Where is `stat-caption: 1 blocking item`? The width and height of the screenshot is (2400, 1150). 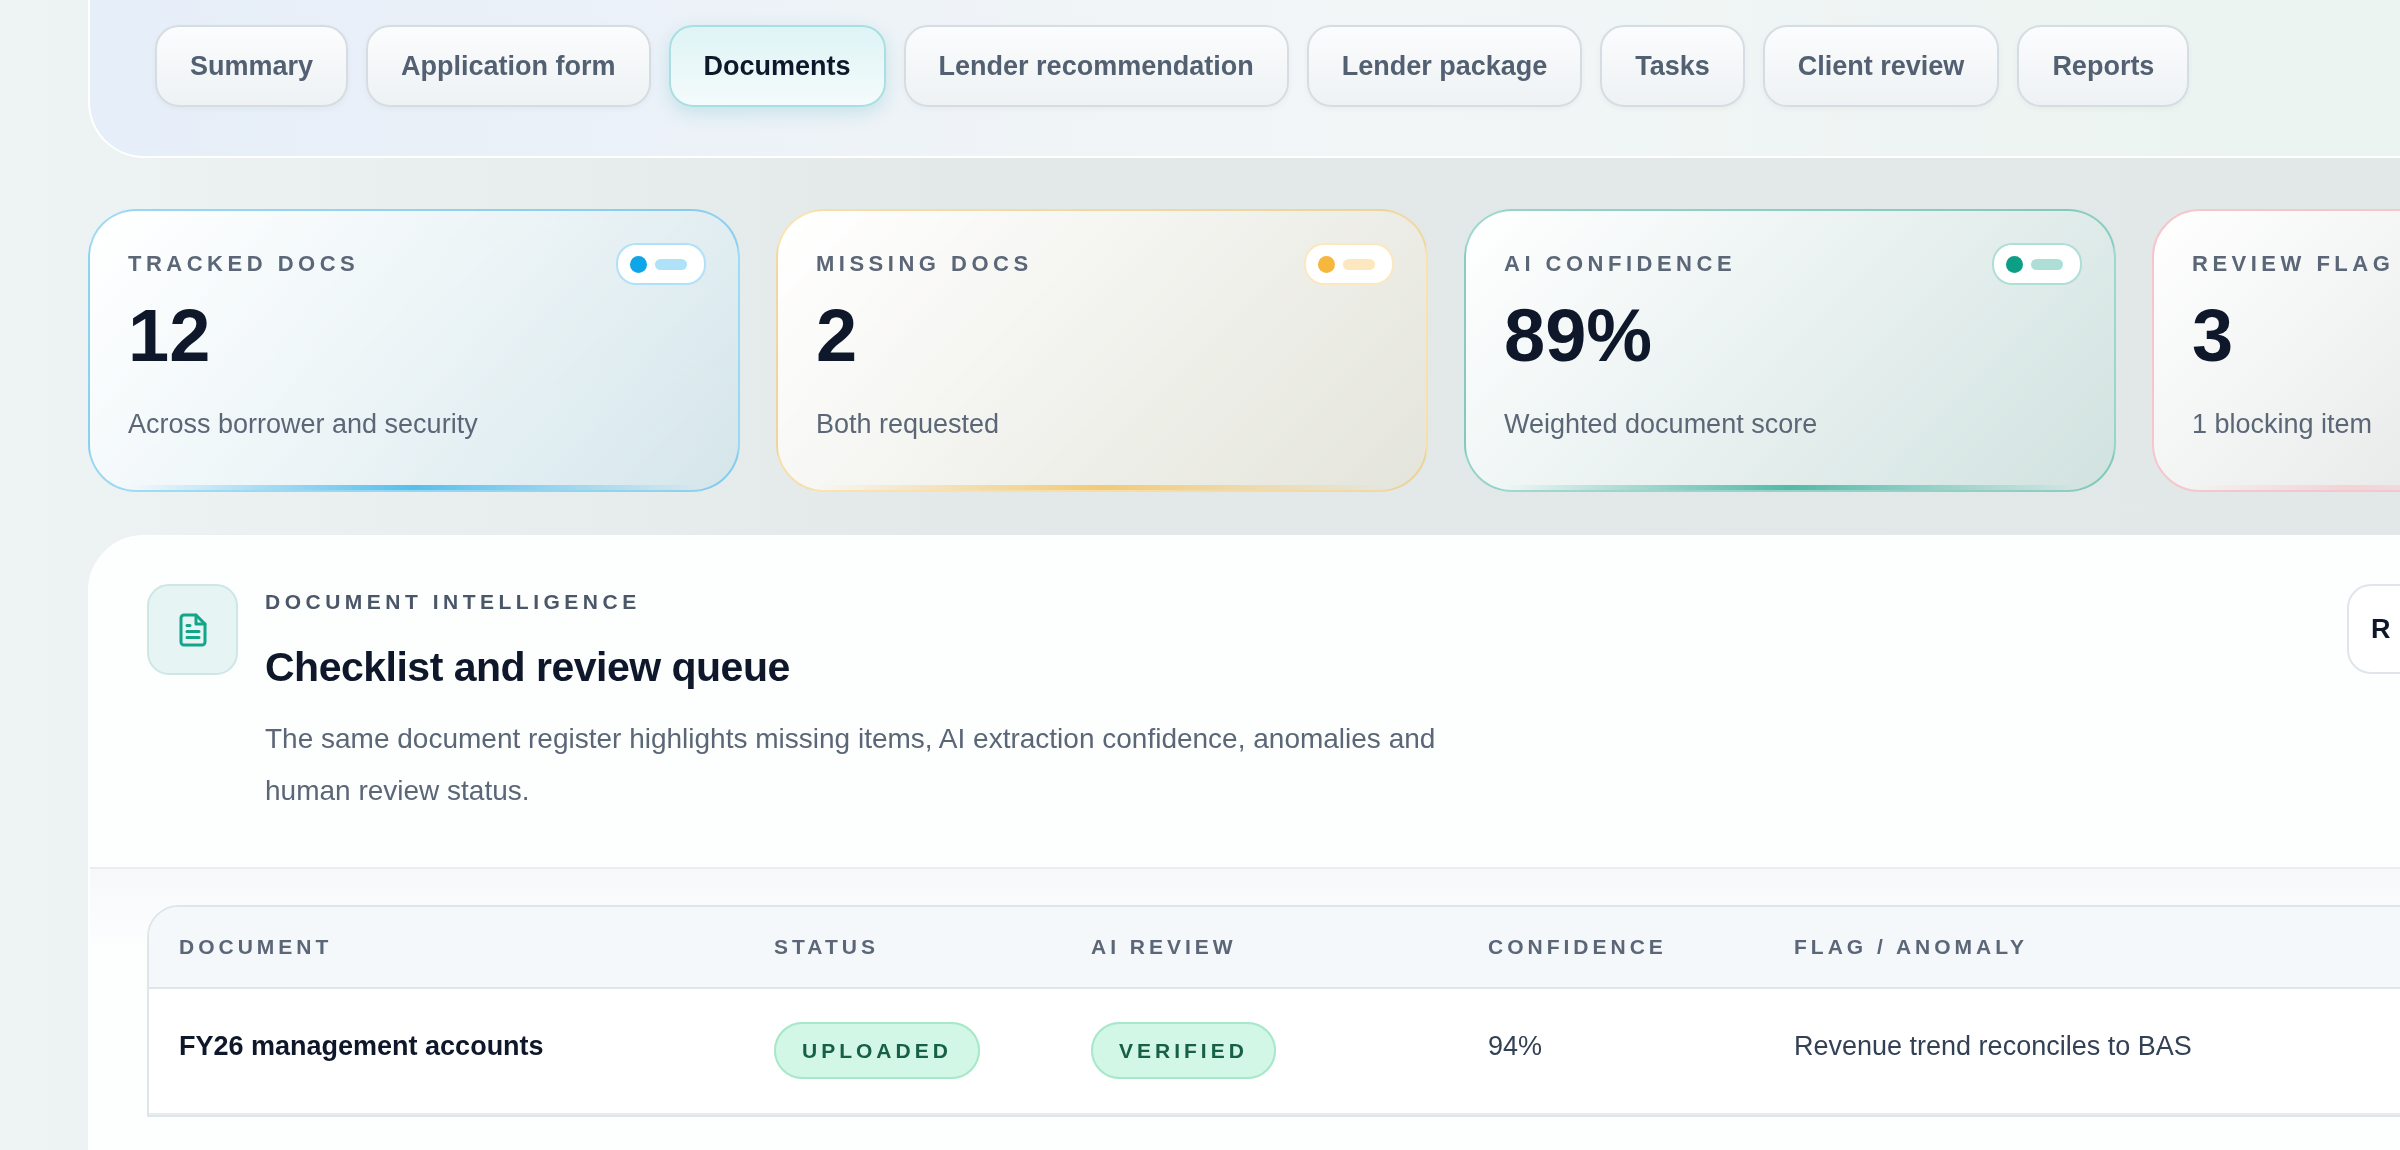 stat-caption: 1 blocking item is located at coordinates (2283, 424).